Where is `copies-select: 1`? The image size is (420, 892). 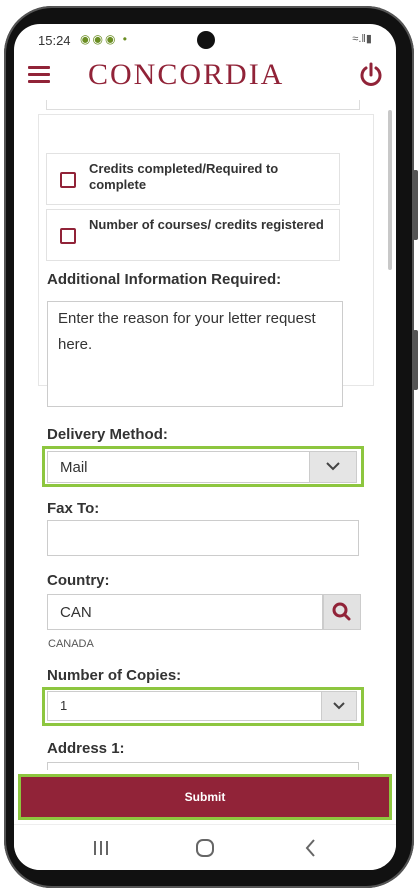 copies-select: 1 is located at coordinates (202, 706).